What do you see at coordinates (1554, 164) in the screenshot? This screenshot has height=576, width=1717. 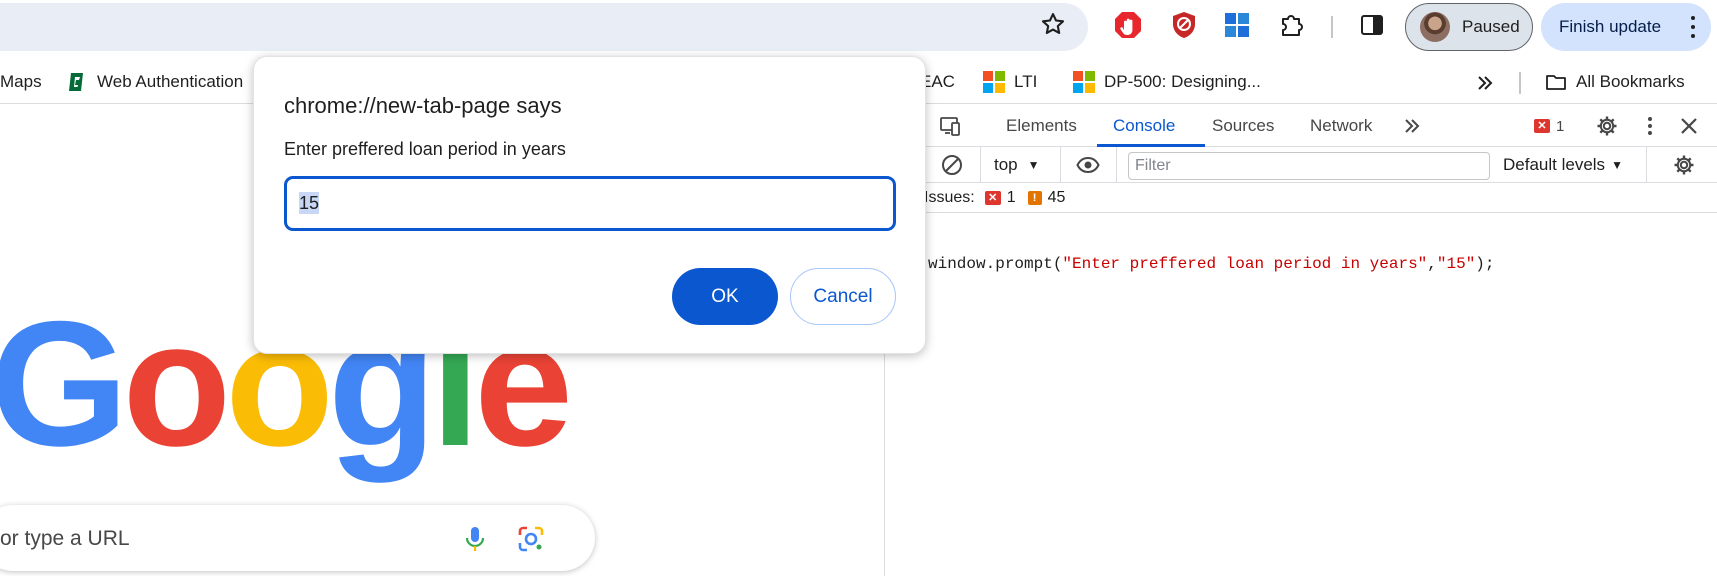 I see `log-levels-label: Default levels` at bounding box center [1554, 164].